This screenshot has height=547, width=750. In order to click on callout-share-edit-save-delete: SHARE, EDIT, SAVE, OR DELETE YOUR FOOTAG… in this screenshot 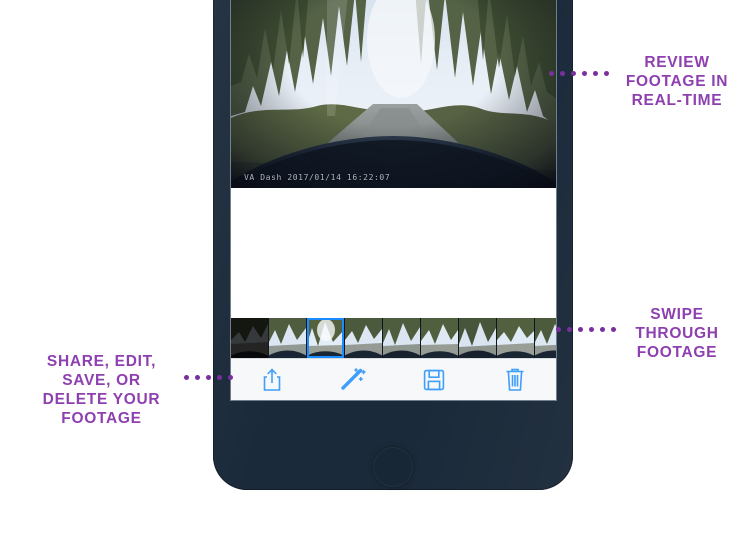, I will do `click(101, 390)`.